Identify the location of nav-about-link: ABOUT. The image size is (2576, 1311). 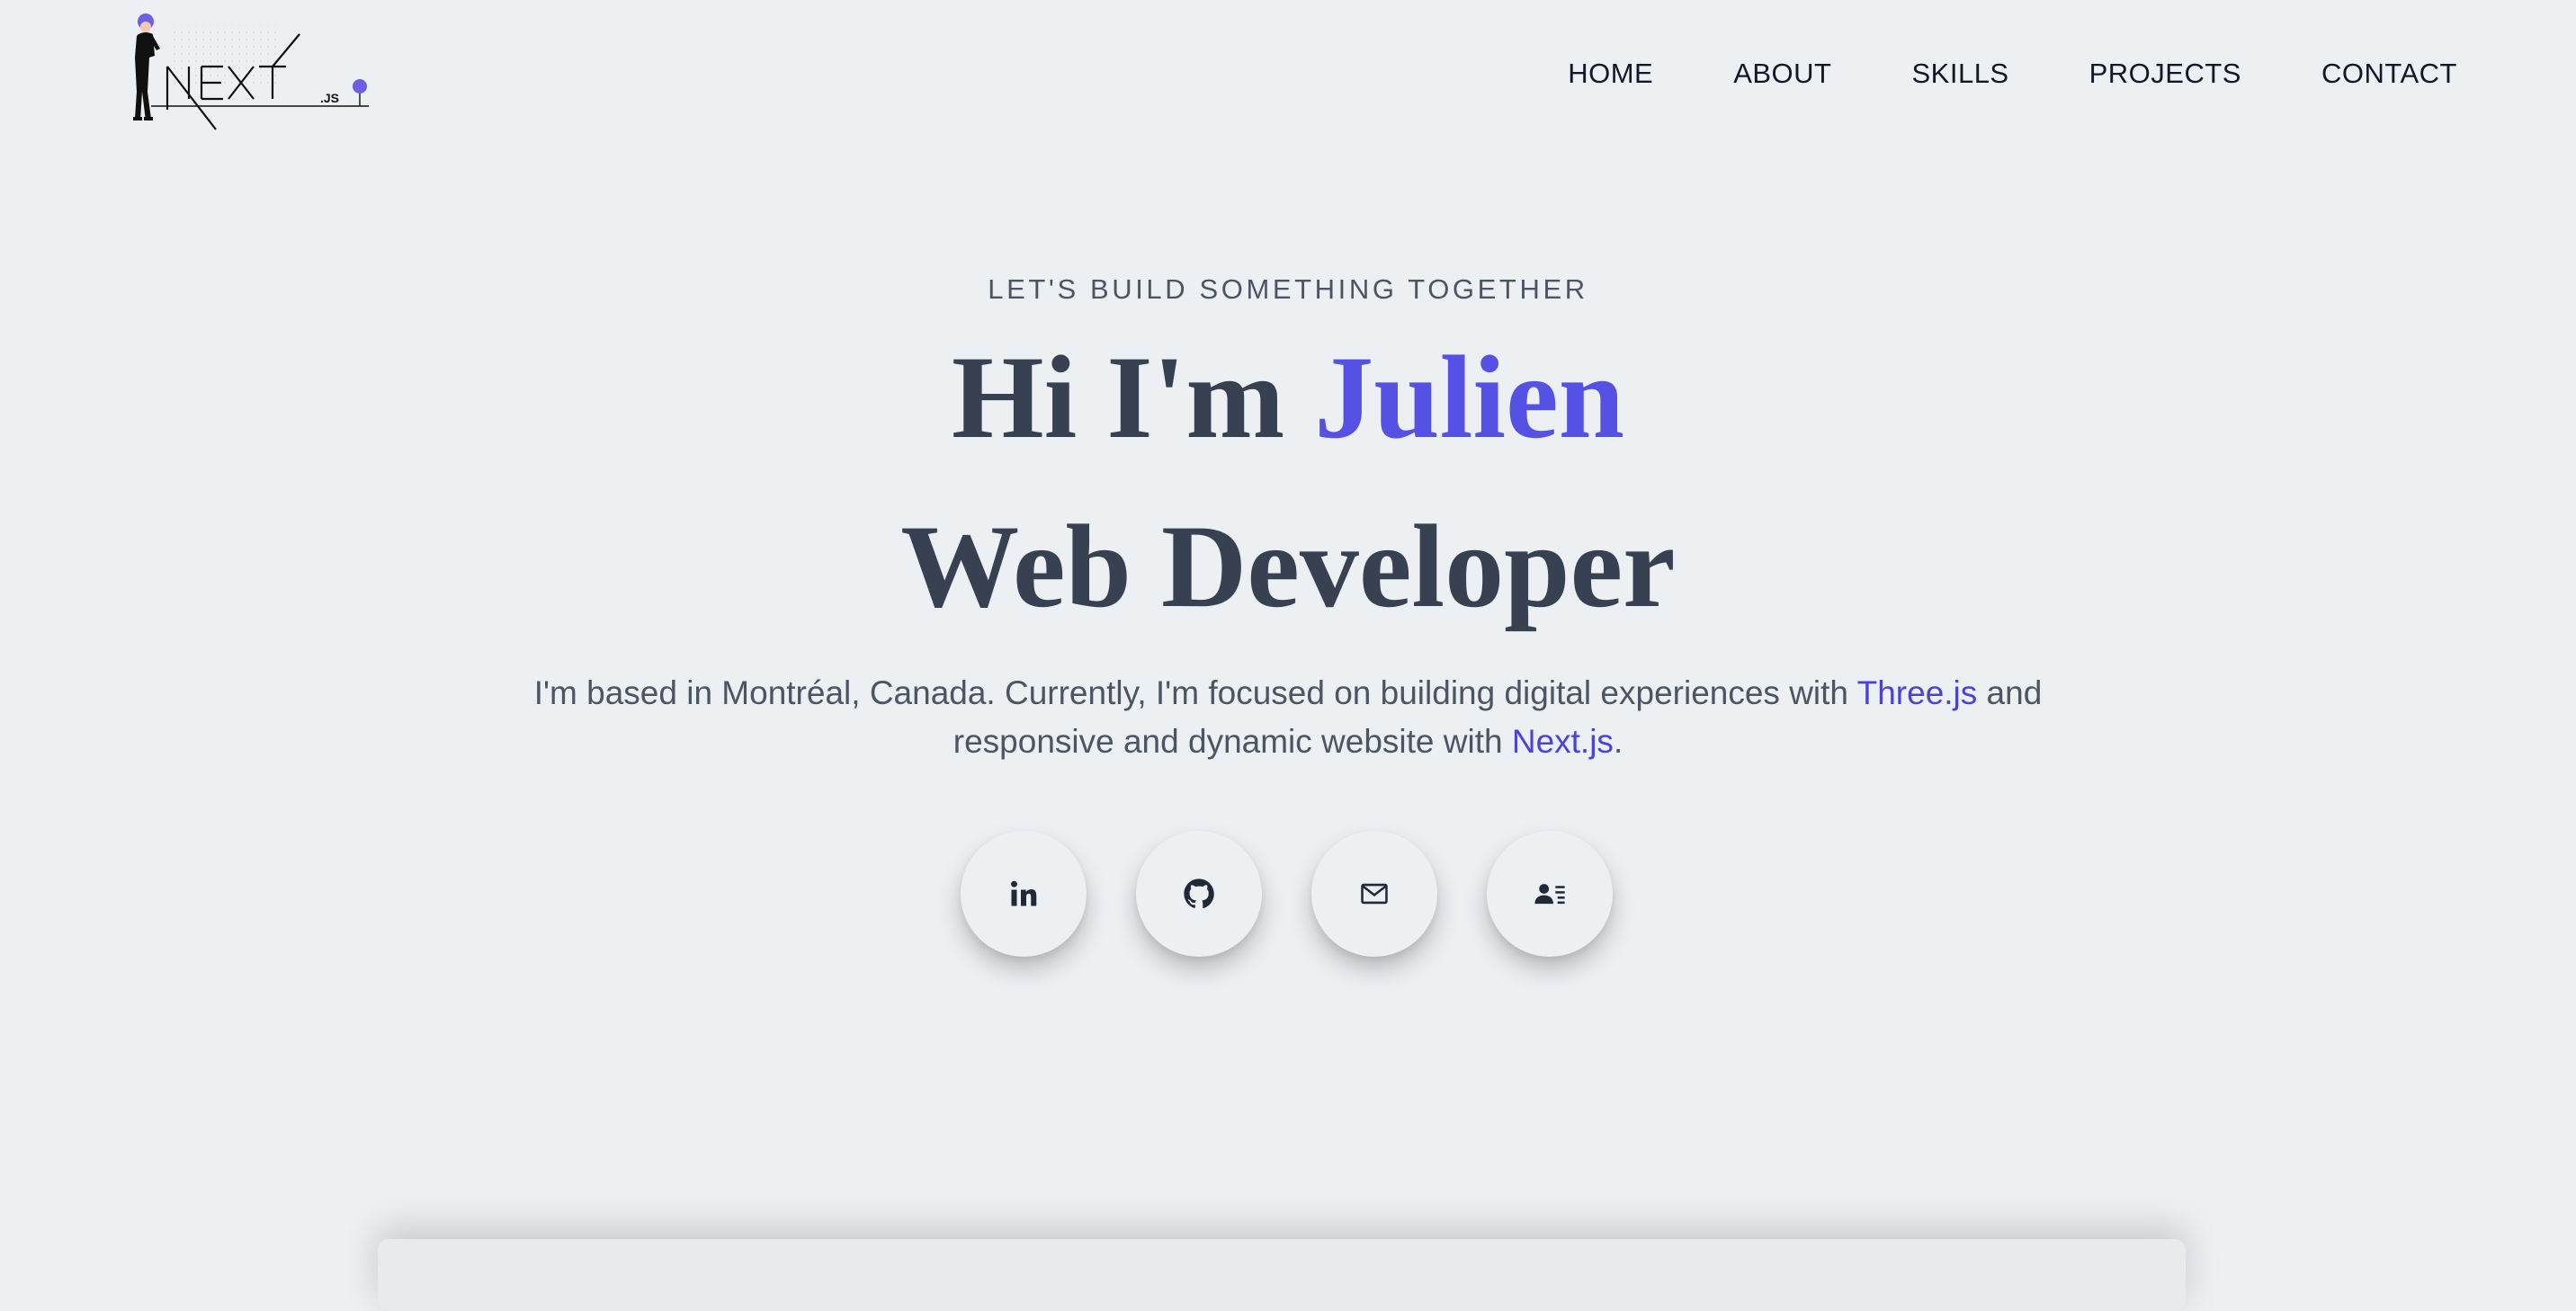
(1782, 74).